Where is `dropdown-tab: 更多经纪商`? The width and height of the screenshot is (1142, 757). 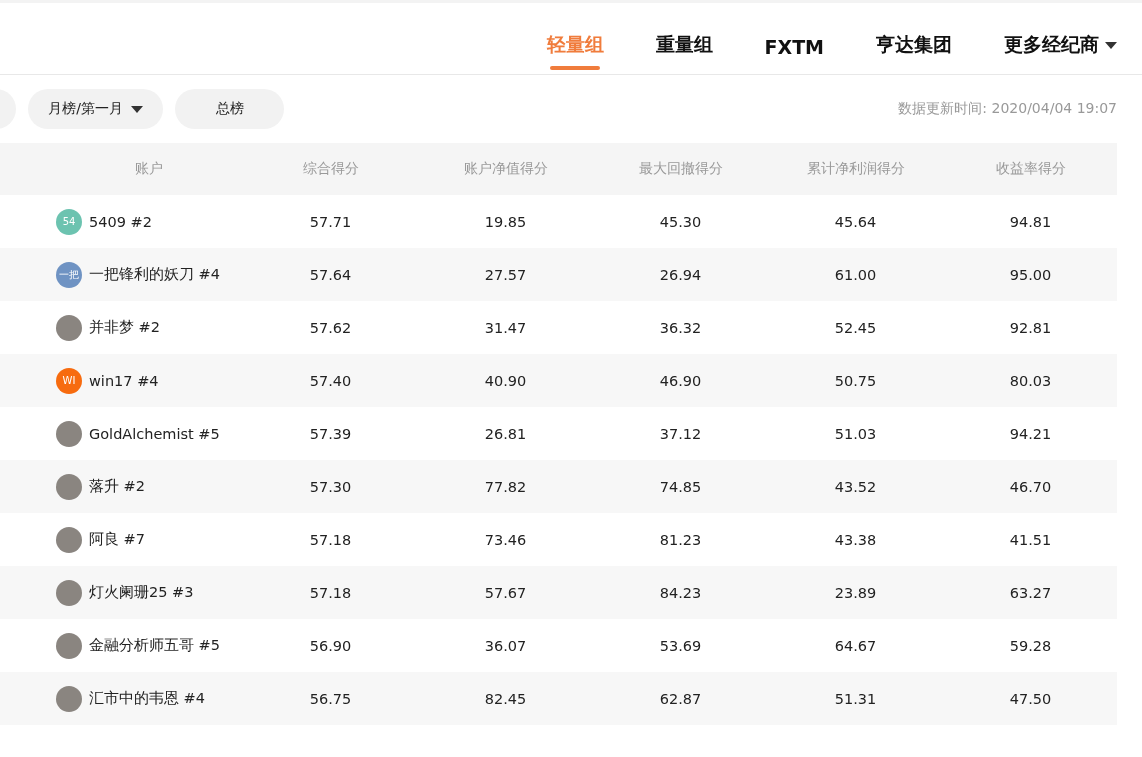
dropdown-tab: 更多经纪商 is located at coordinates (1060, 53).